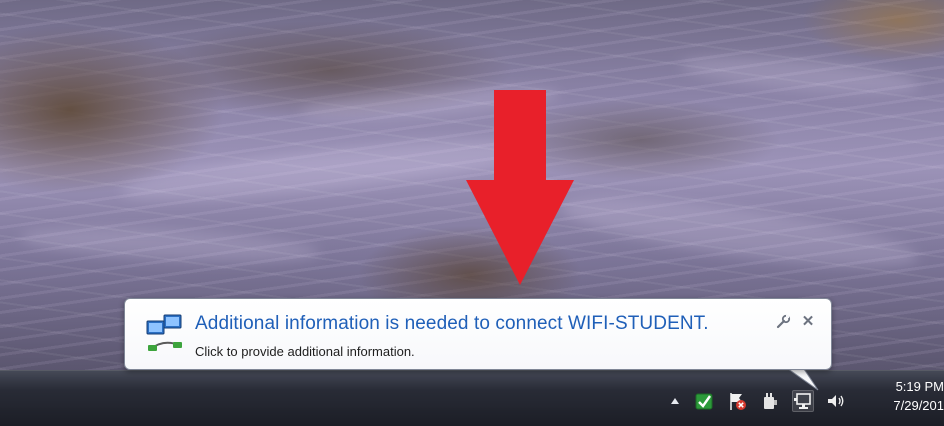 The height and width of the screenshot is (426, 944). I want to click on network-connection-icon, so click(164, 332).